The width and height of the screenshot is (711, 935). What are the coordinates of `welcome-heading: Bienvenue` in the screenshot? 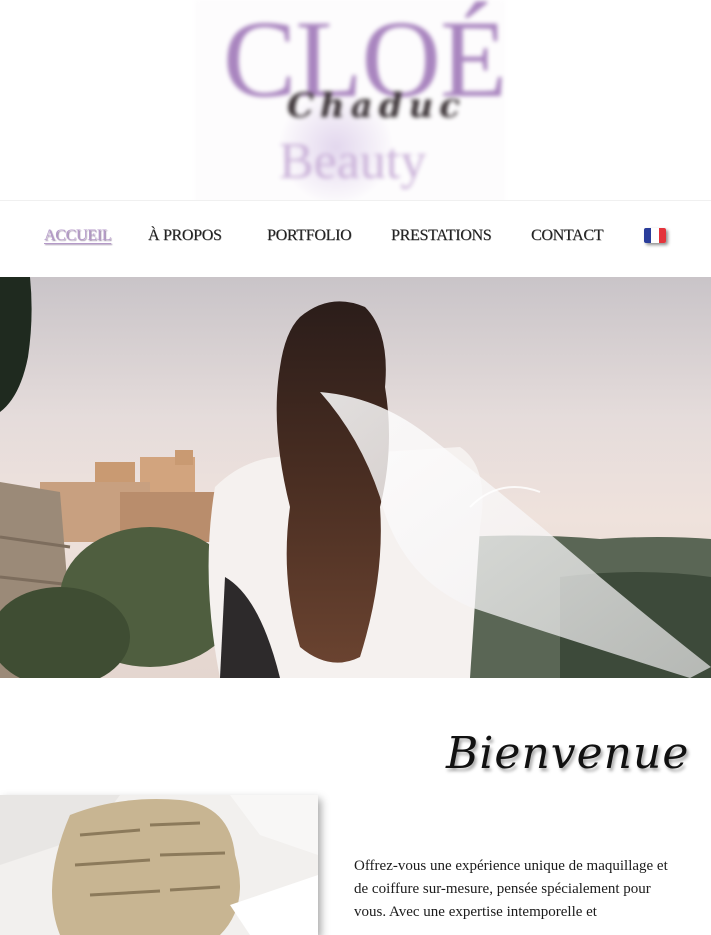 It's located at (568, 753).